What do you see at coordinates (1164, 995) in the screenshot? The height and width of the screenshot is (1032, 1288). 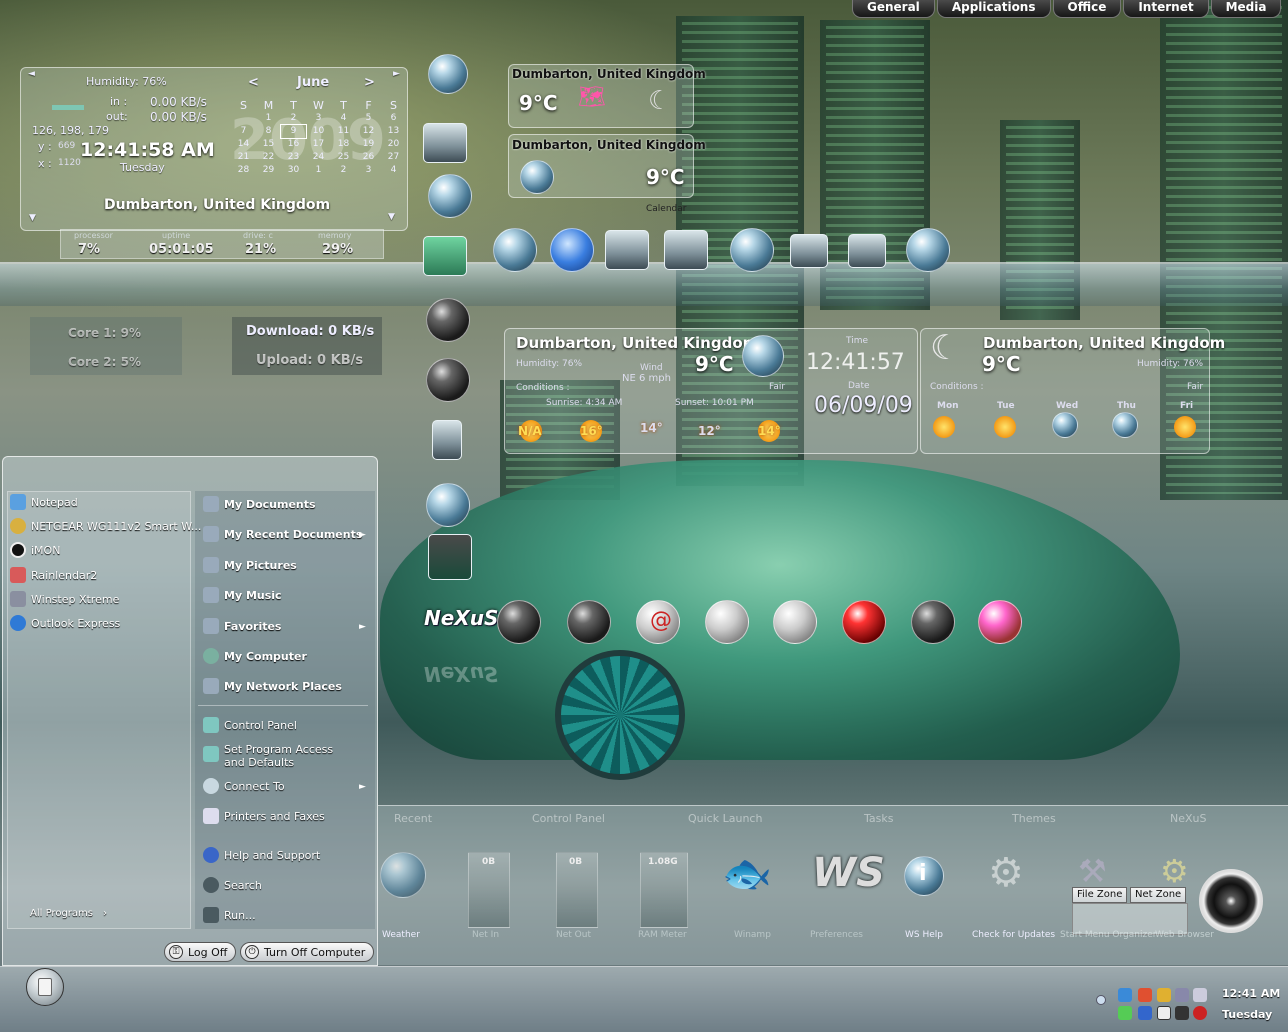 I see `tray-app-icon` at bounding box center [1164, 995].